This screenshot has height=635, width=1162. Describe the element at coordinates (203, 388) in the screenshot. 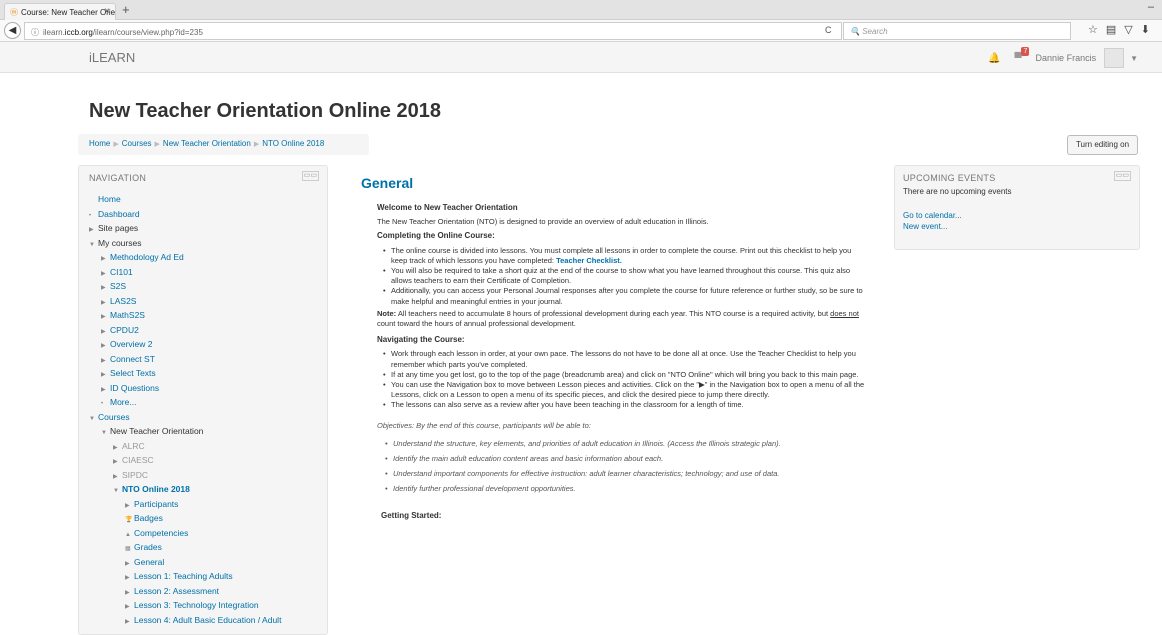

I see `nav-item: ▶ ID Questions` at that location.